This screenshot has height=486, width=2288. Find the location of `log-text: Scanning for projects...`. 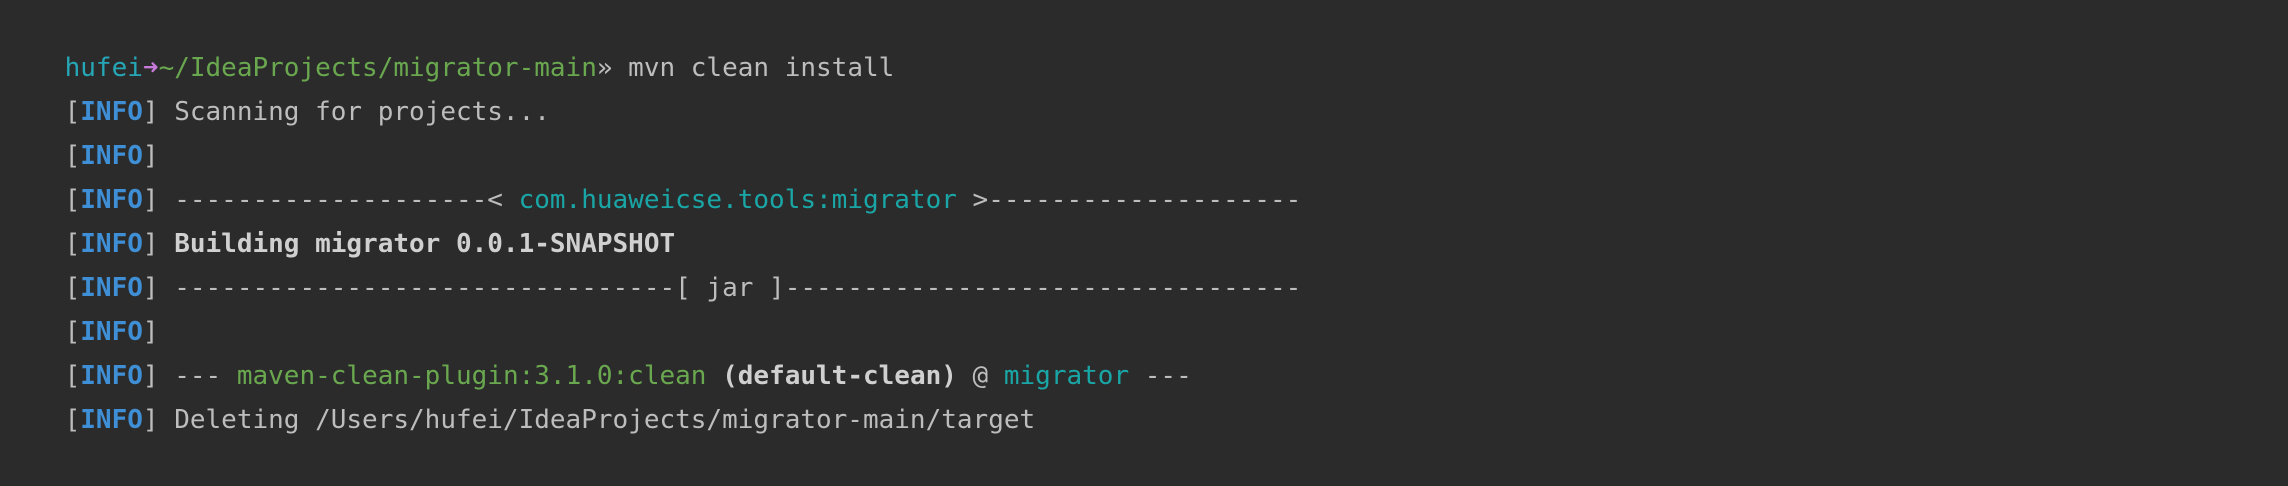

log-text: Scanning for projects... is located at coordinates (354, 112).